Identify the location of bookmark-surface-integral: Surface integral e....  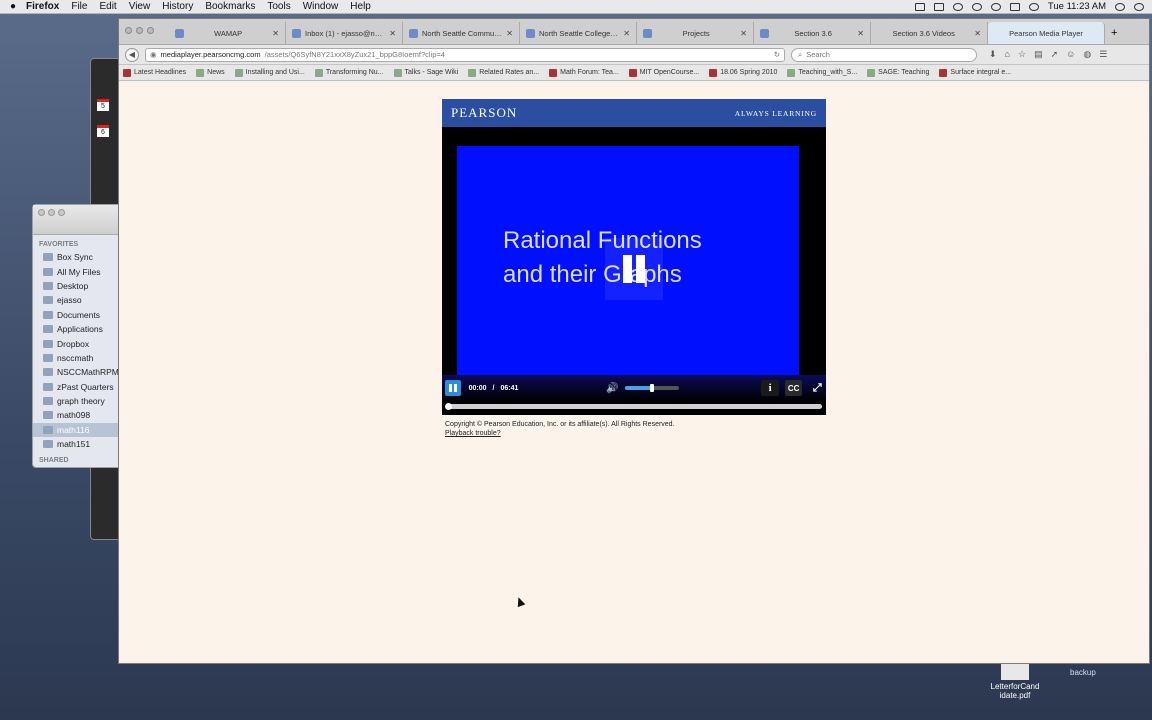
(975, 72).